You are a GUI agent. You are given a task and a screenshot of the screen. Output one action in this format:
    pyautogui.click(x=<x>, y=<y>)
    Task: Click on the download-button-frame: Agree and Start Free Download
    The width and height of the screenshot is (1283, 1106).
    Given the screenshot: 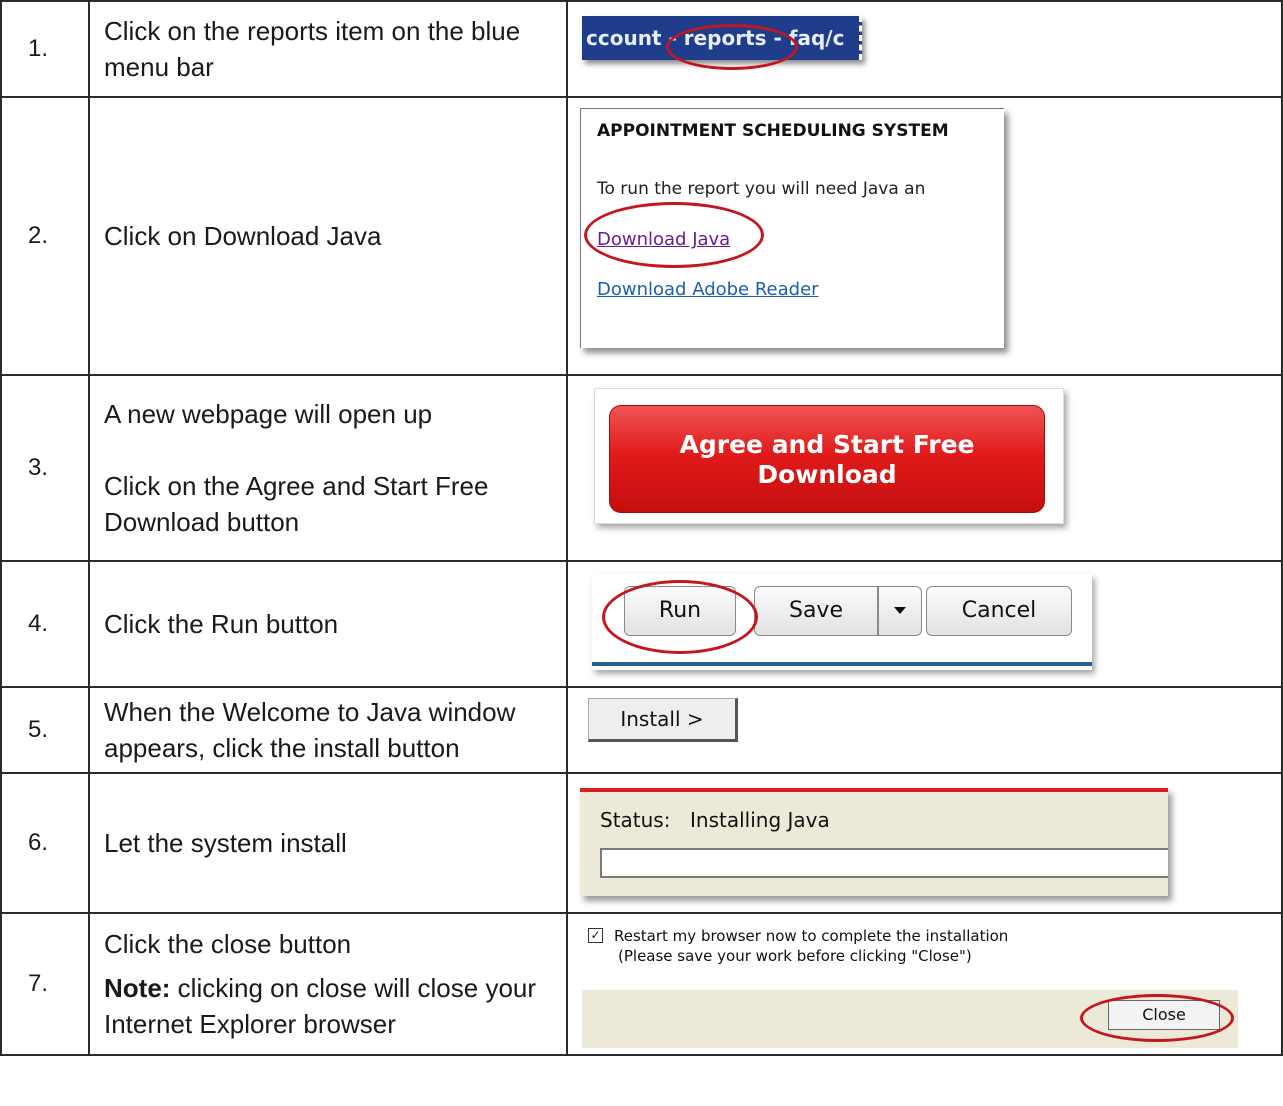 What is the action you would take?
    pyautogui.click(x=829, y=456)
    